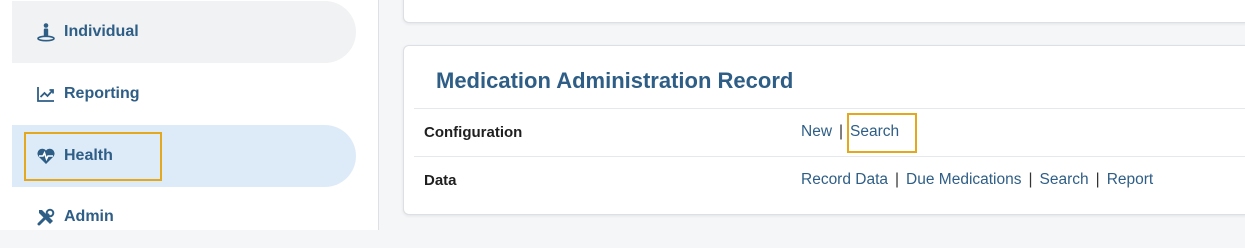  I want to click on row-label-configuration: Configuration, so click(473, 132).